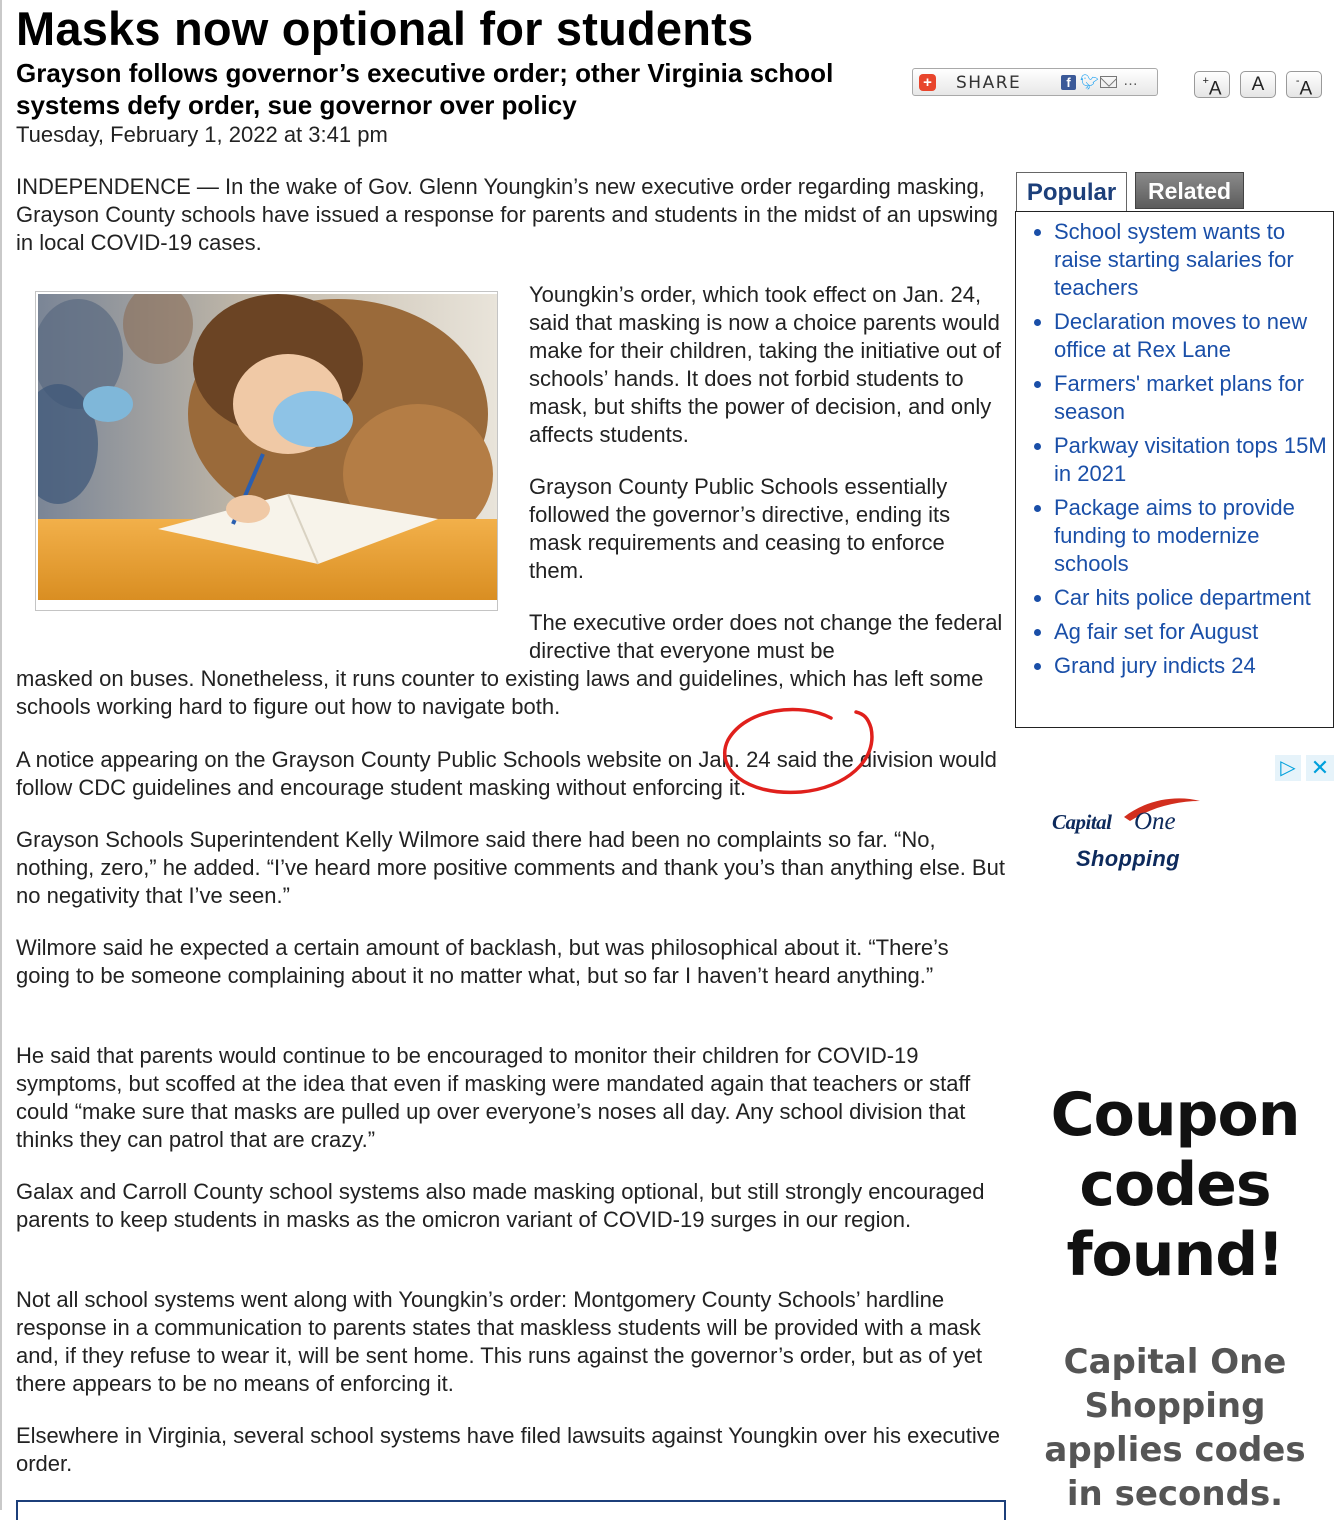  What do you see at coordinates (1089, 82) in the screenshot?
I see `twitter-icon: 🐦︎` at bounding box center [1089, 82].